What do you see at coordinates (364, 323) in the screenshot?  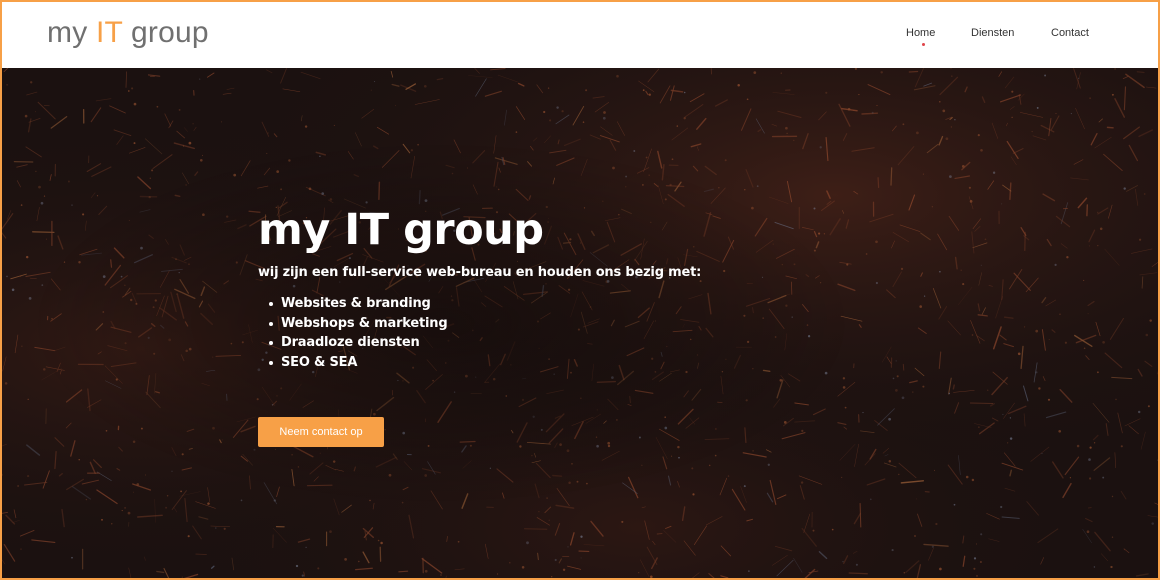 I see `service-label: Webshops & marketing` at bounding box center [364, 323].